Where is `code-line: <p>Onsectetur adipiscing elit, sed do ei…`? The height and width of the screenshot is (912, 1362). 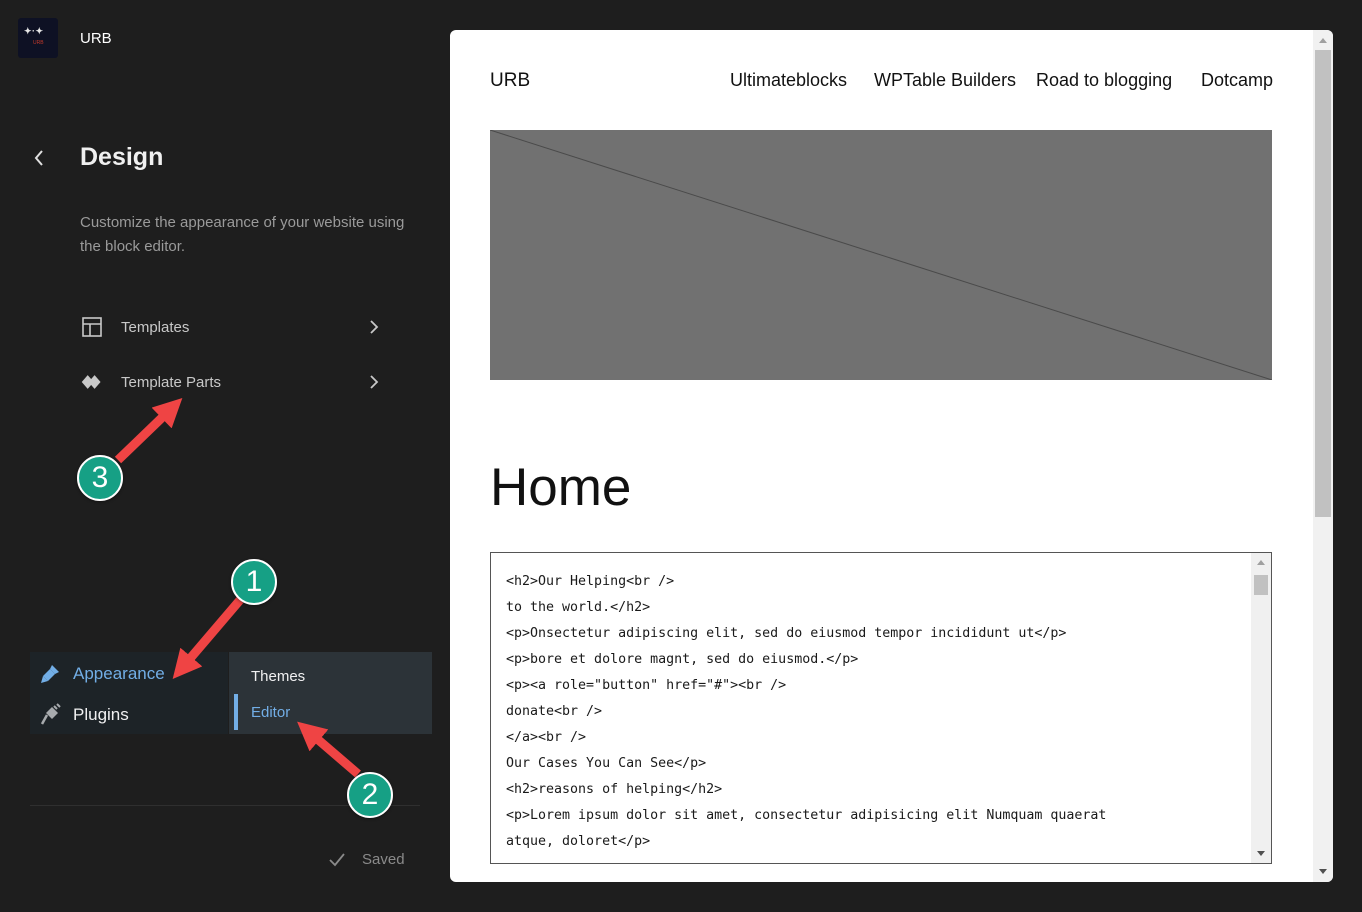 code-line: <p>Onsectetur adipiscing elit, sed do ei… is located at coordinates (786, 633).